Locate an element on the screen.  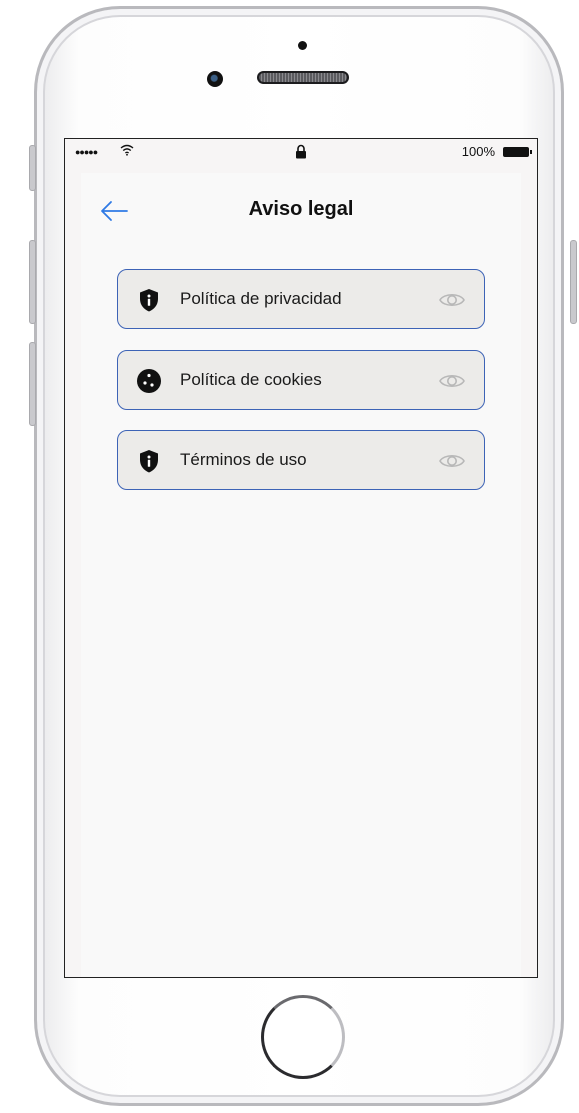
item-label: Términos de uso is located at coordinates (243, 459).